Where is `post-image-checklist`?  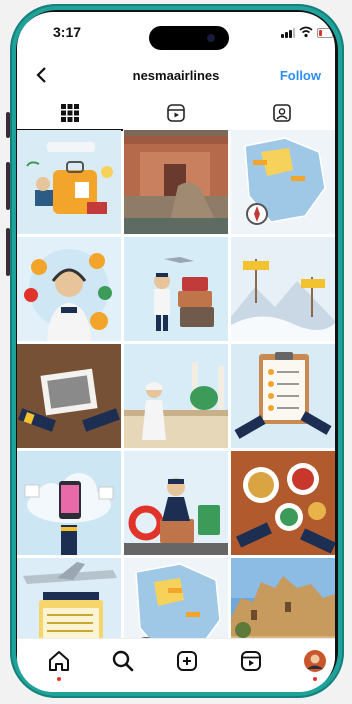
post-image-checklist is located at coordinates (283, 396).